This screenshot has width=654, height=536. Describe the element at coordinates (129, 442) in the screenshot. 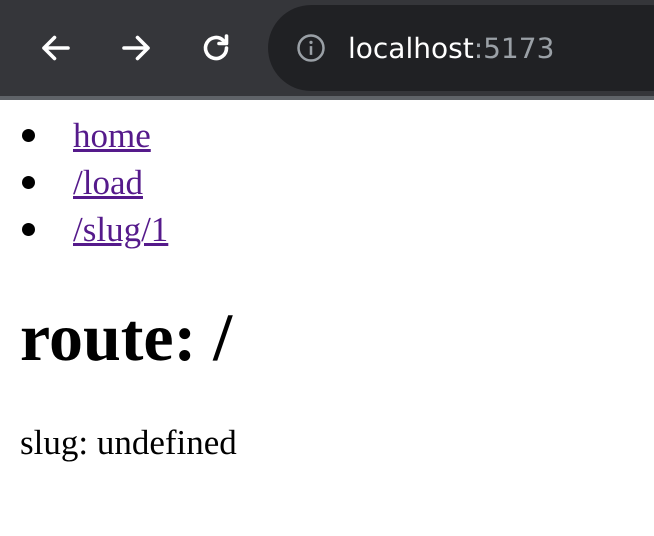

I see `slug-text: slug: undefined` at that location.